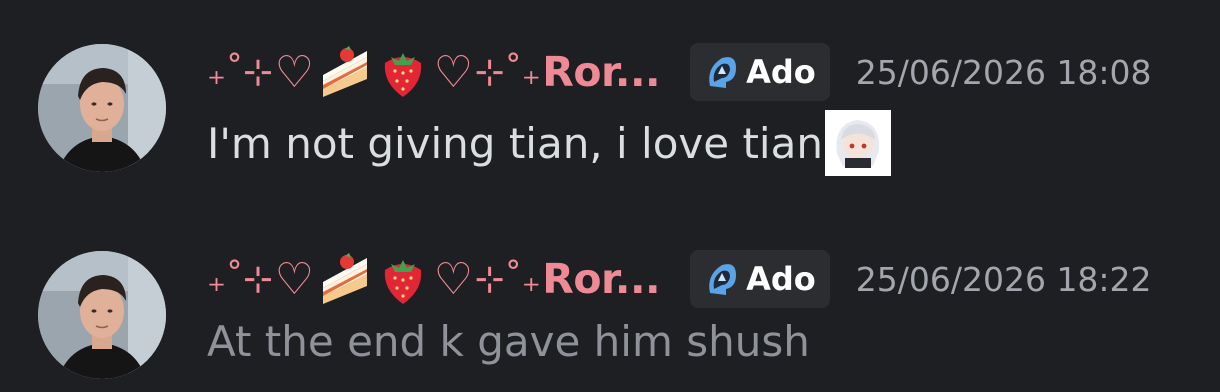 This screenshot has height=392, width=1220. What do you see at coordinates (1004, 279) in the screenshot?
I see `timestamp: 25/06/2026 18:22` at bounding box center [1004, 279].